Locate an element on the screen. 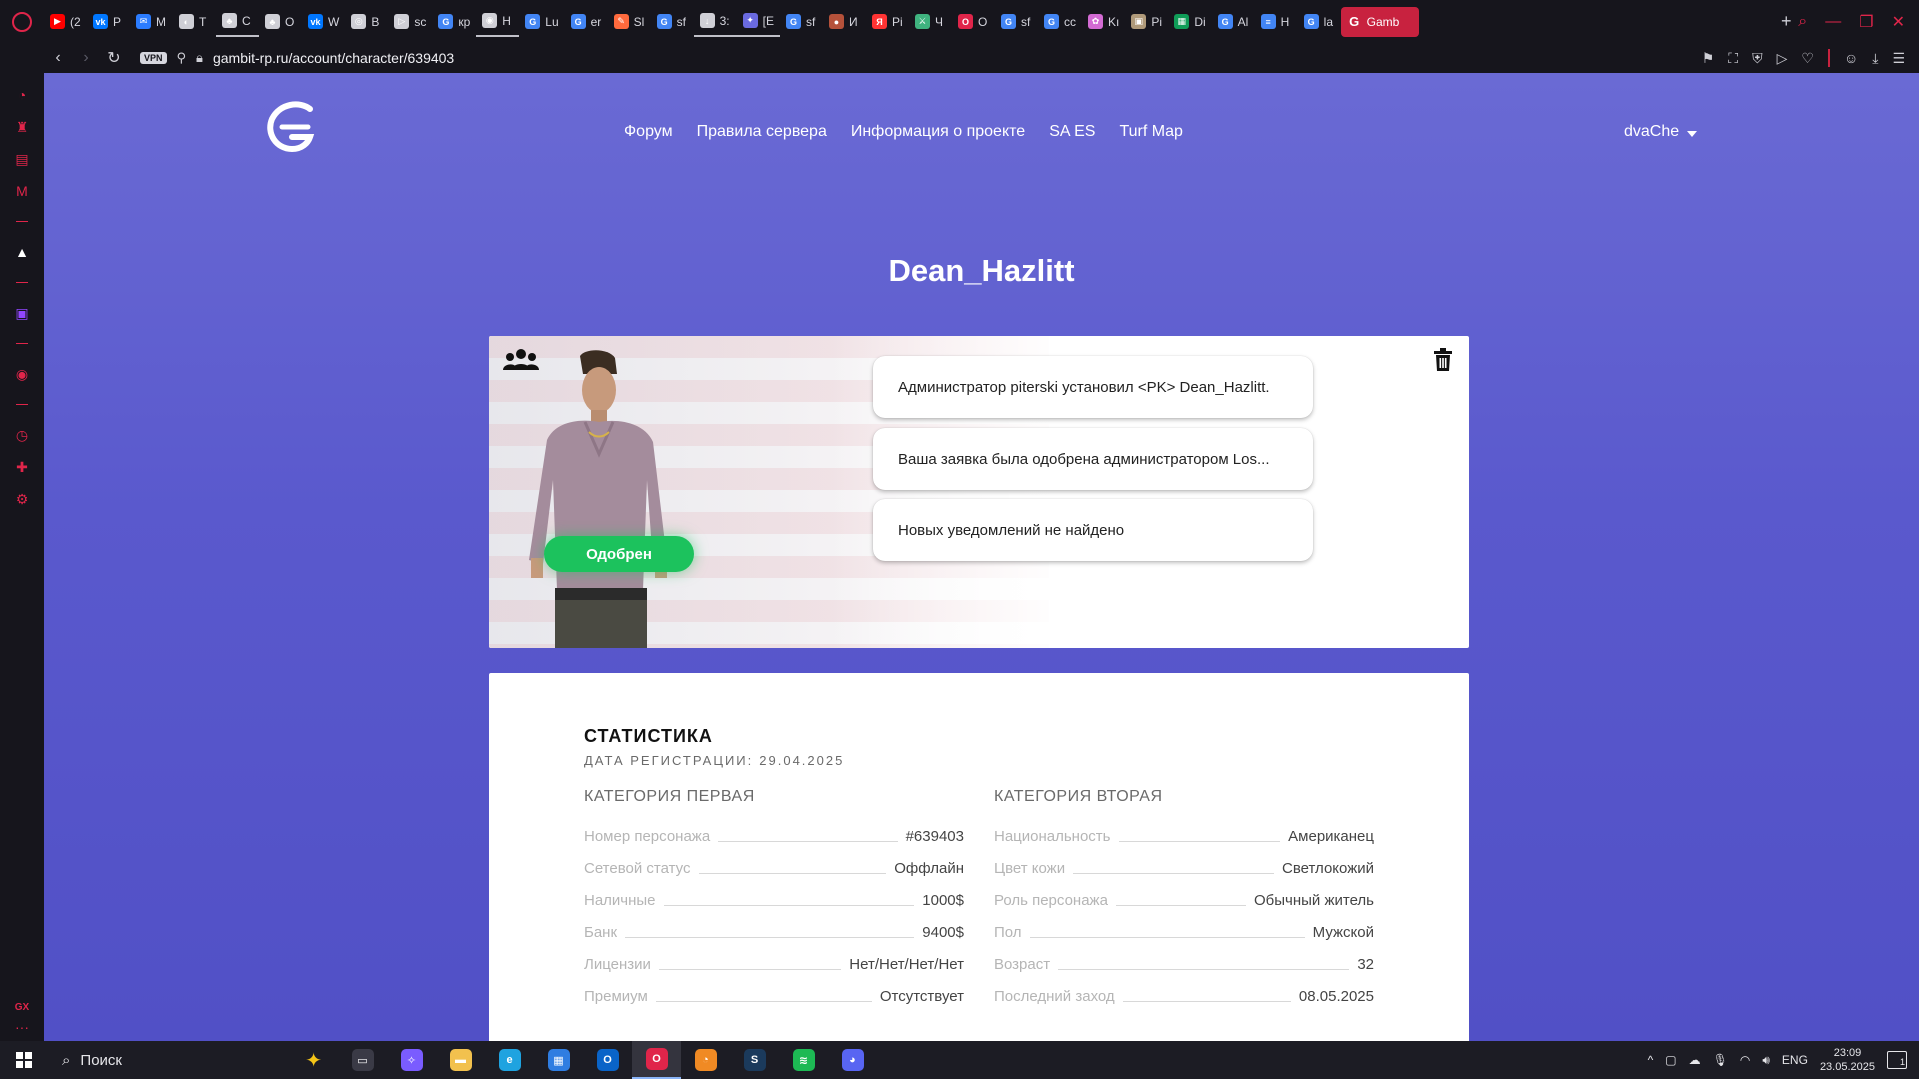 The image size is (1919, 1079). search-tabs-icon: ⌕ is located at coordinates (1802, 22).